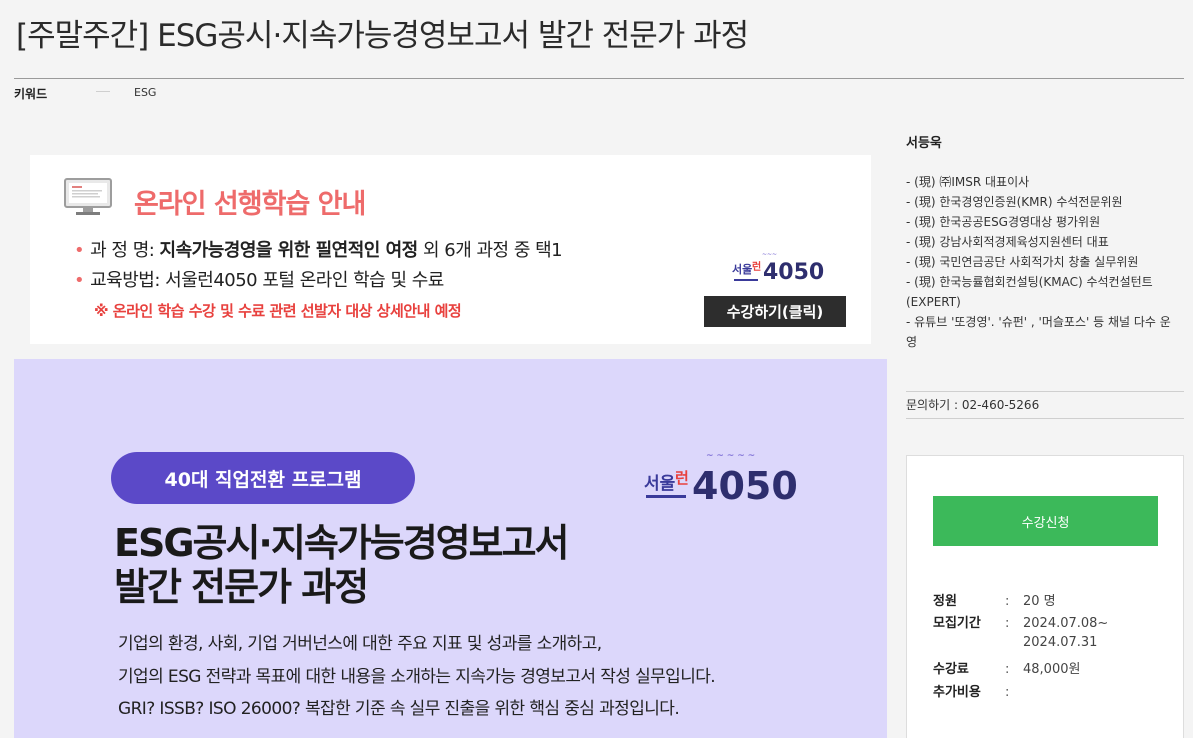  I want to click on bio-item: - (現) 한국경영인증원(KMR) 수석전문위원, so click(1014, 202).